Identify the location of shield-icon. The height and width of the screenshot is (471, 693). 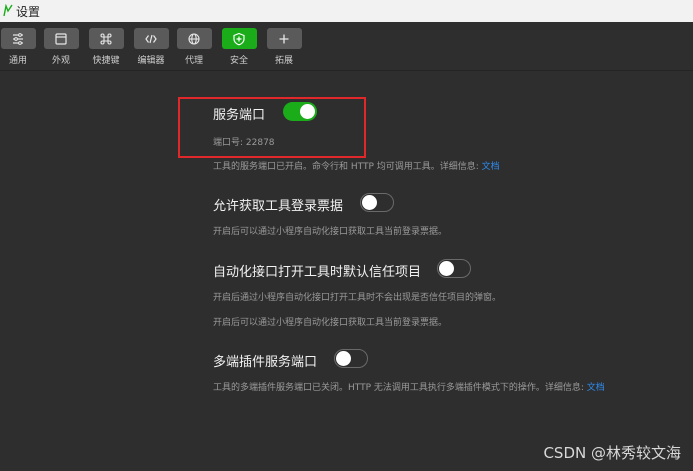
(239, 38).